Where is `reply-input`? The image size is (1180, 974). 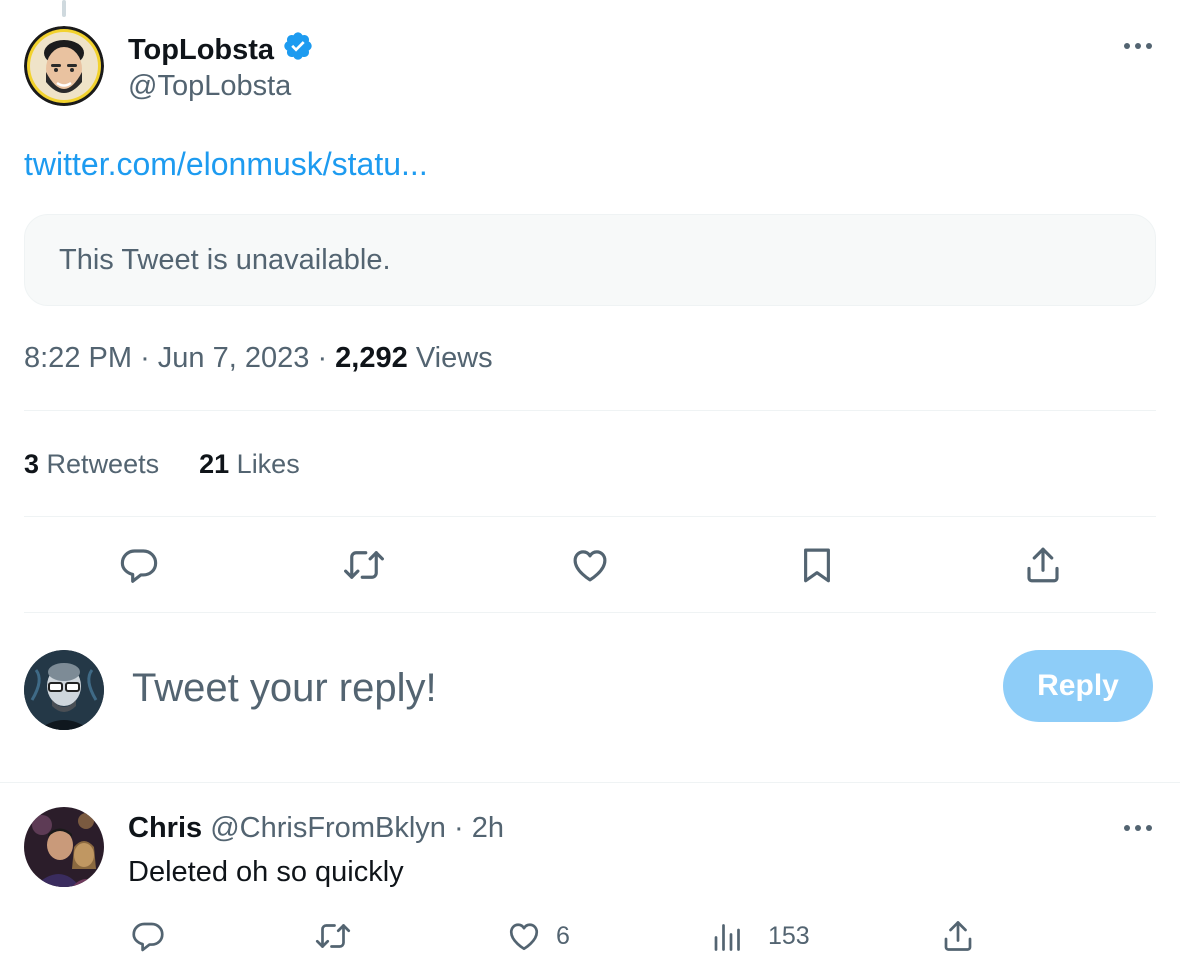
reply-input is located at coordinates (542, 688).